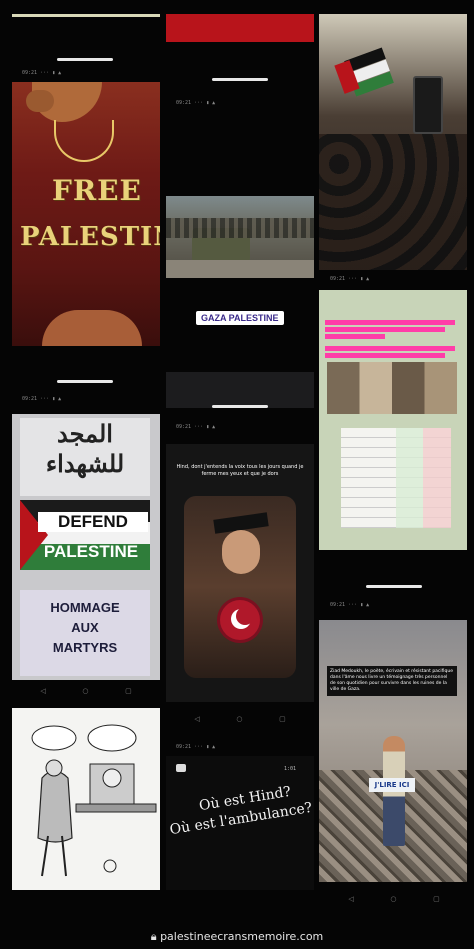  I want to click on necklace, so click(84, 141).